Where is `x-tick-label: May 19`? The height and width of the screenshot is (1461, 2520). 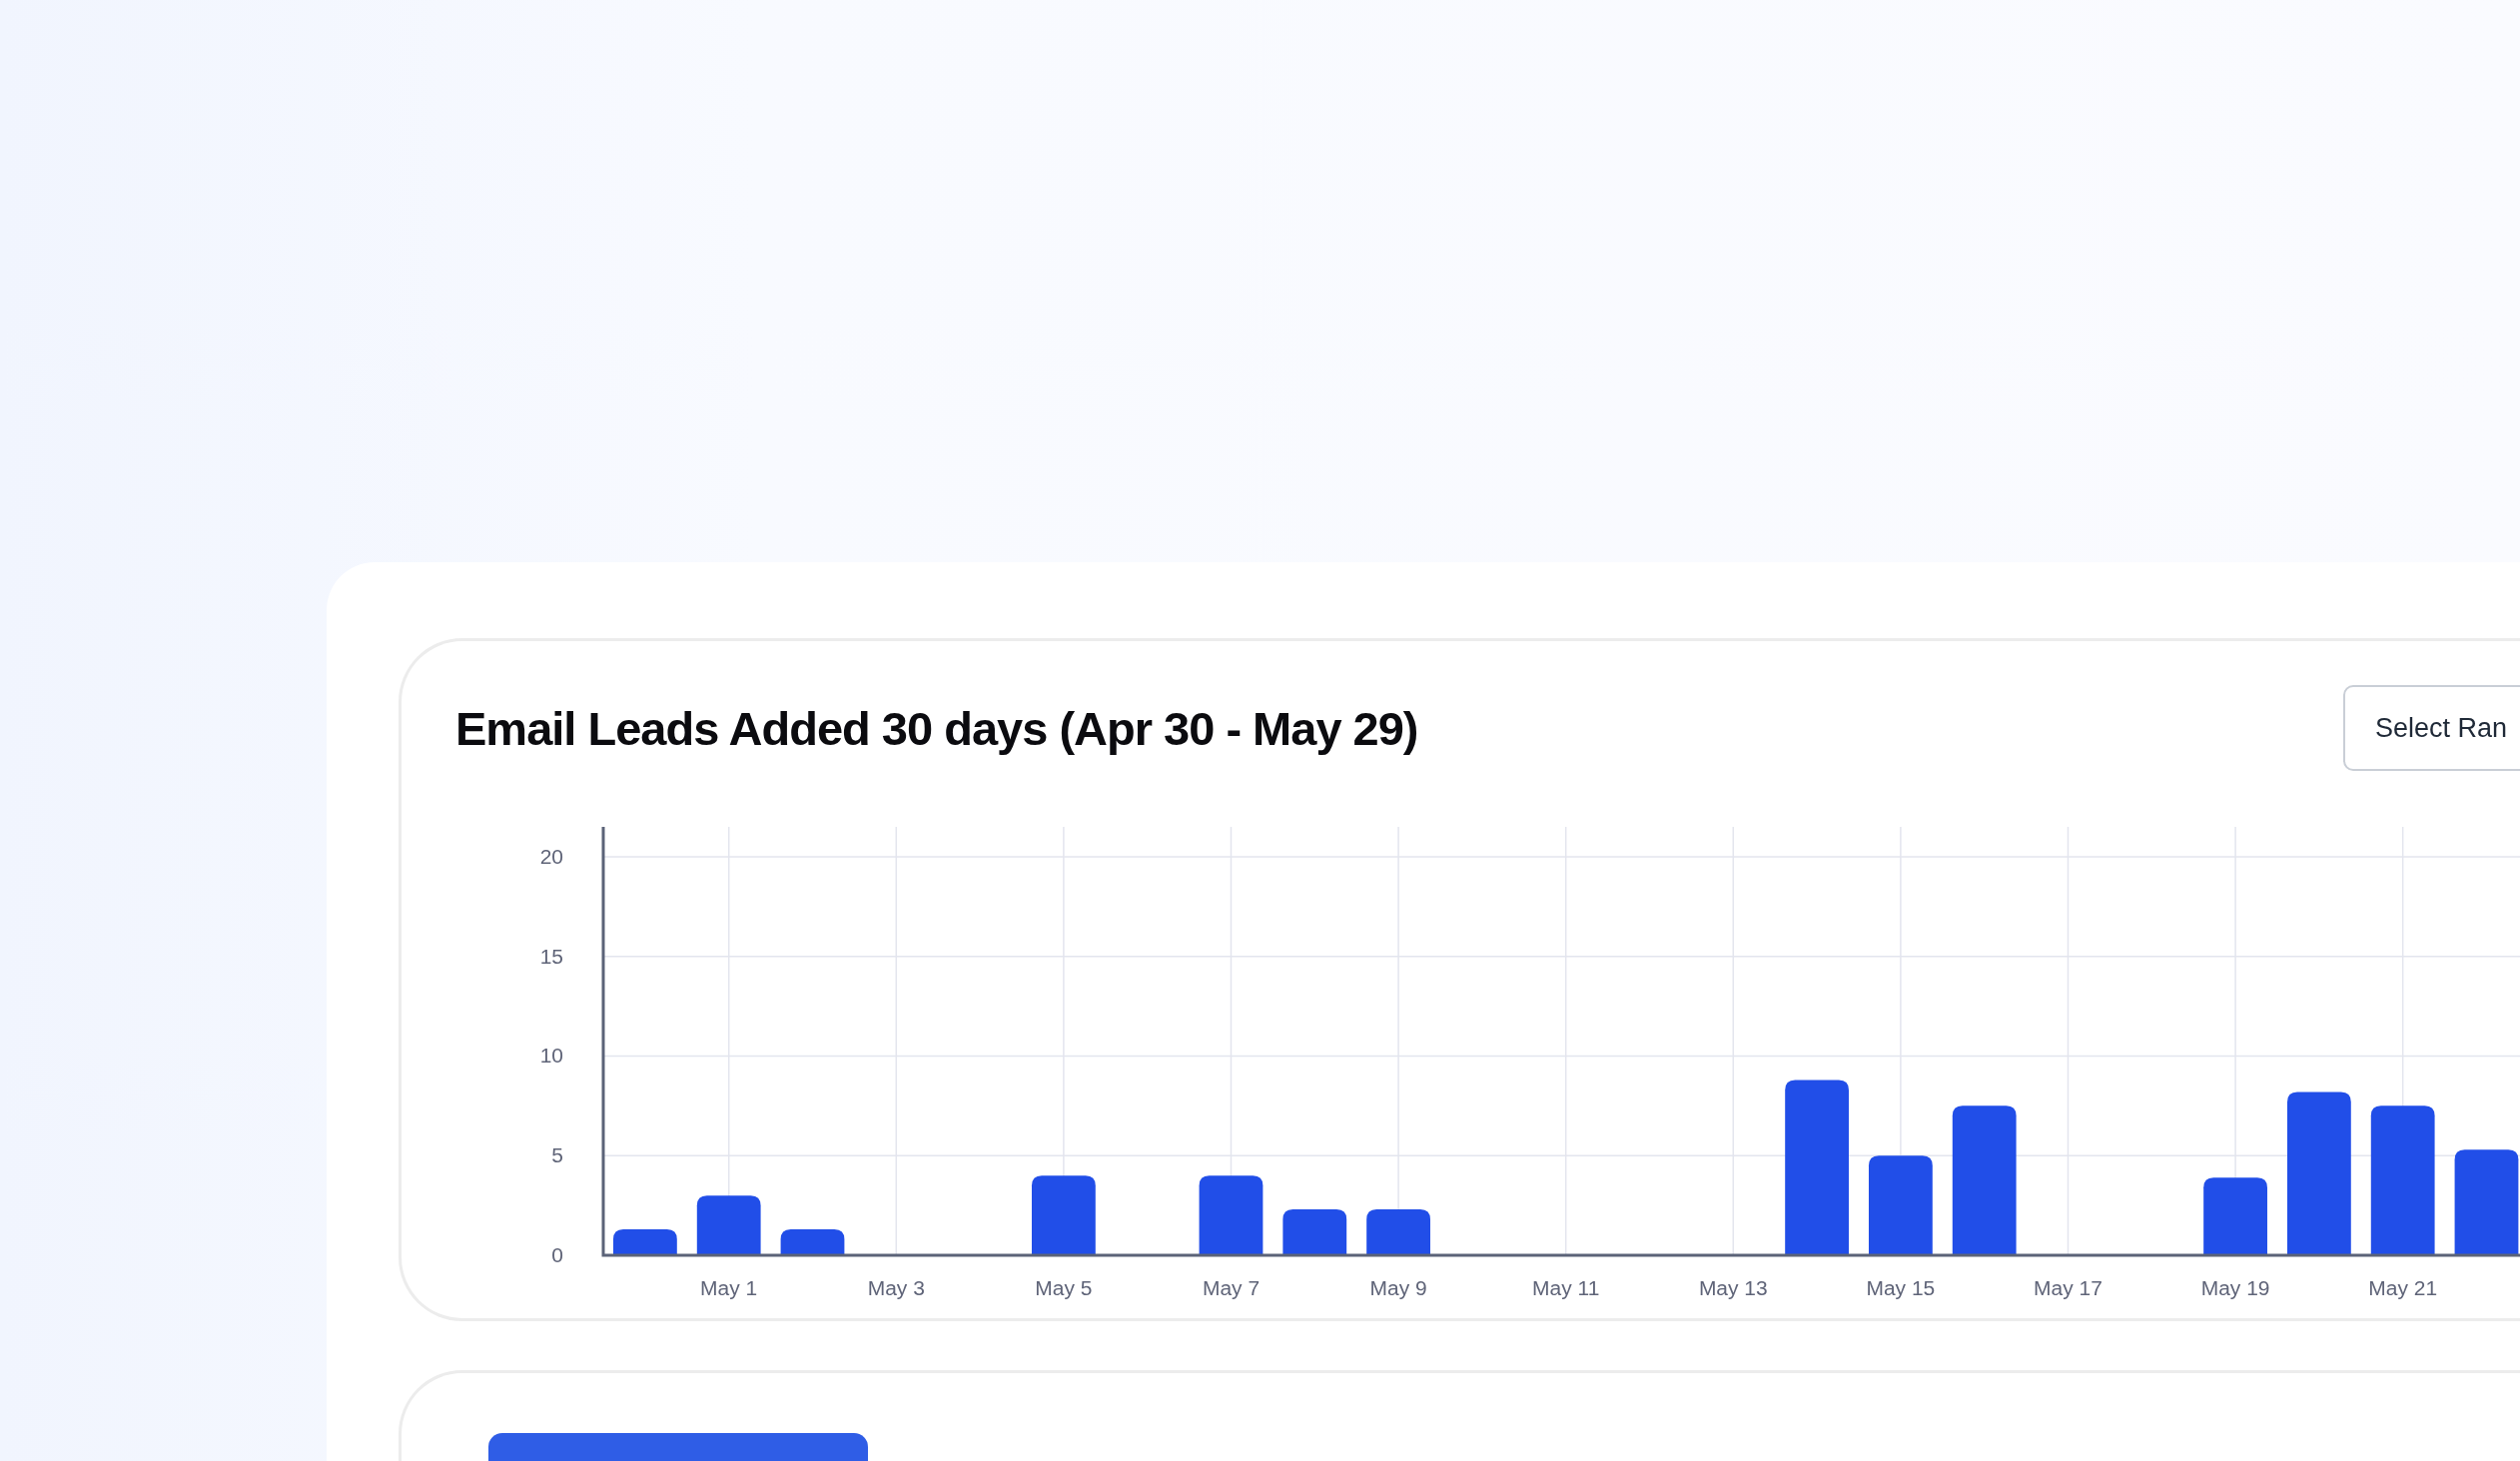
x-tick-label: May 19 is located at coordinates (2235, 1287).